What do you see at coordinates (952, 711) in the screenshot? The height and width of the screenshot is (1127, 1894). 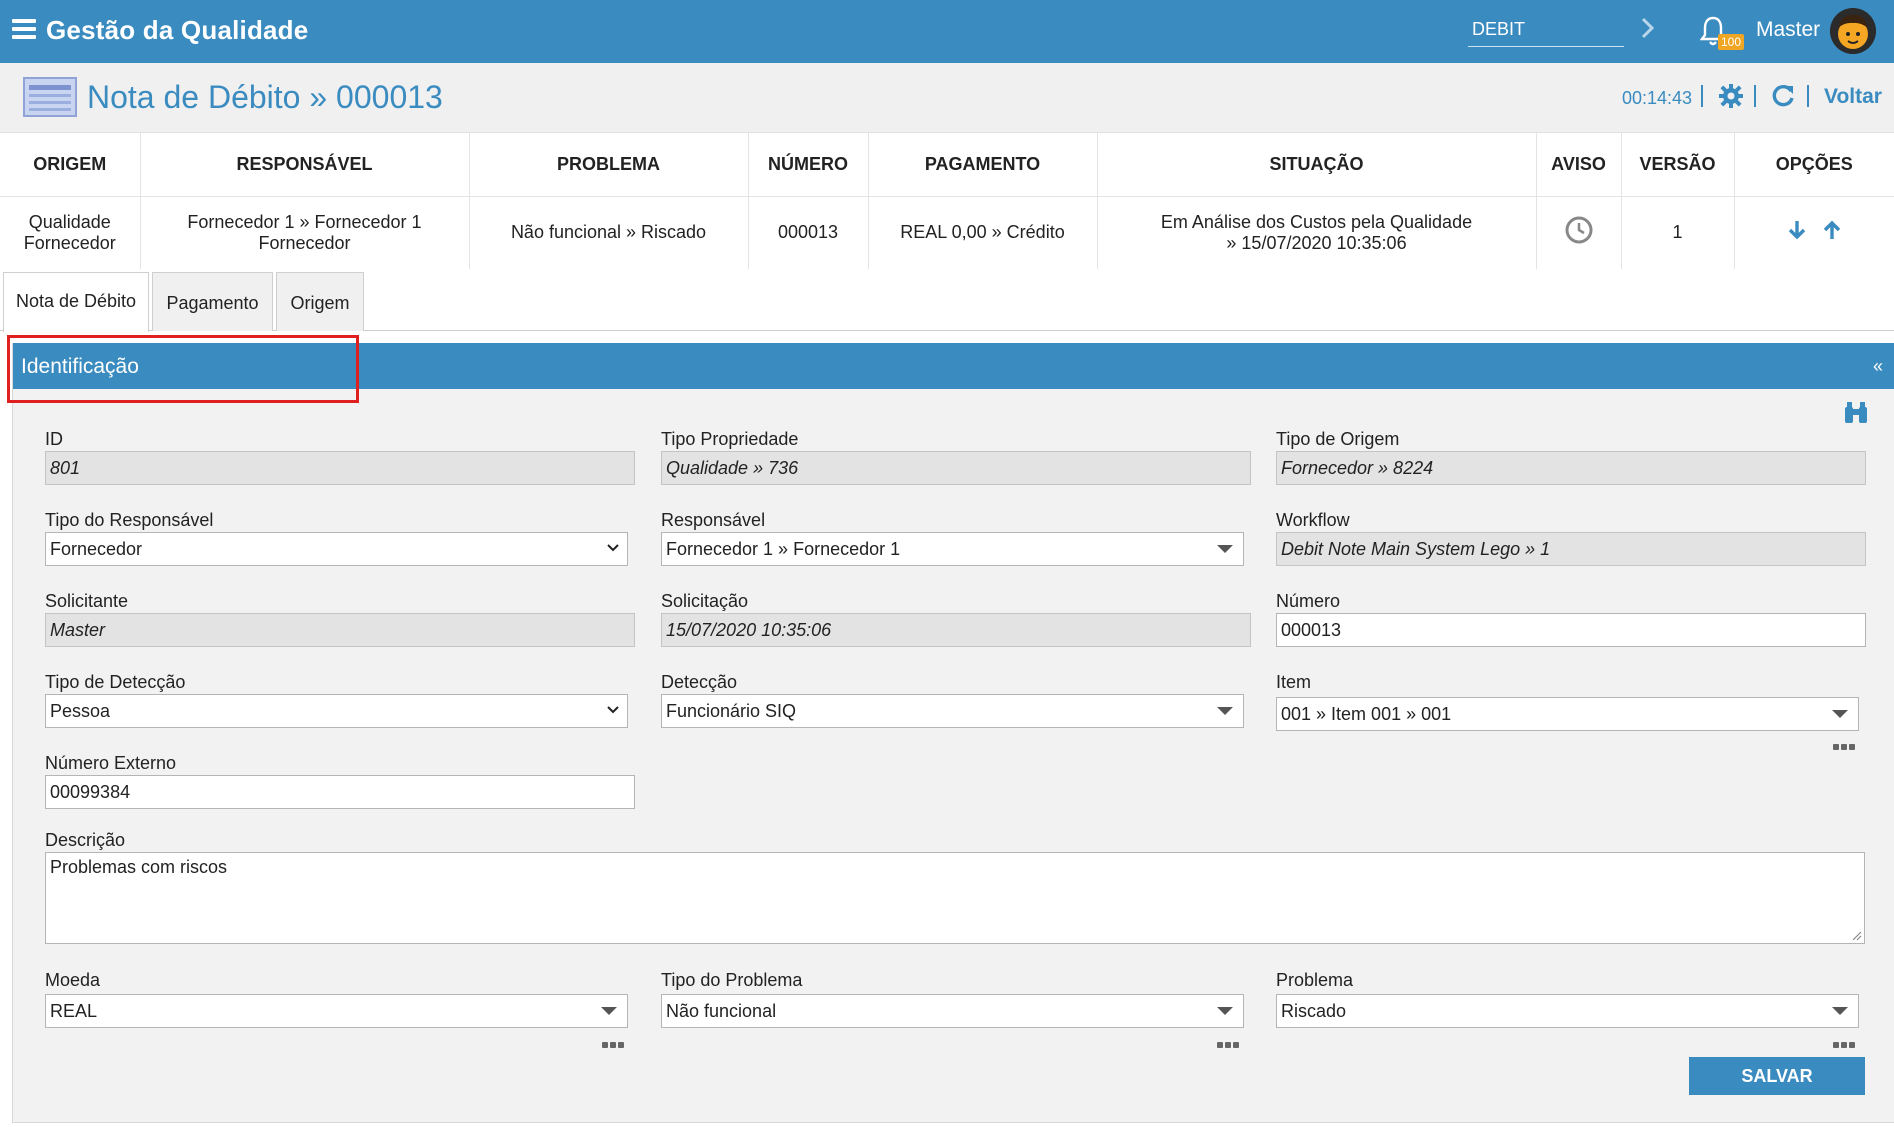 I see `deteccao-select: Funcionário SIQ` at bounding box center [952, 711].